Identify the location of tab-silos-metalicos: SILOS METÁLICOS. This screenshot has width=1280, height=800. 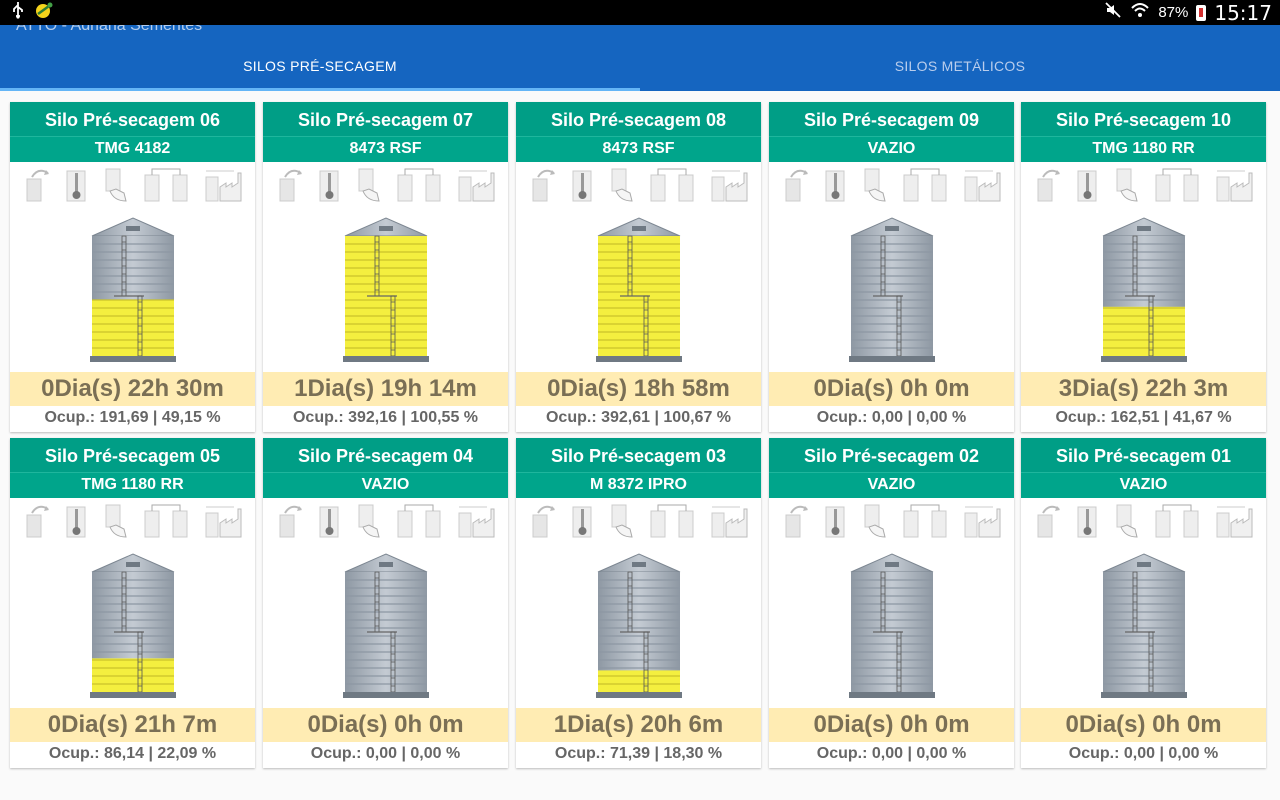
(960, 66).